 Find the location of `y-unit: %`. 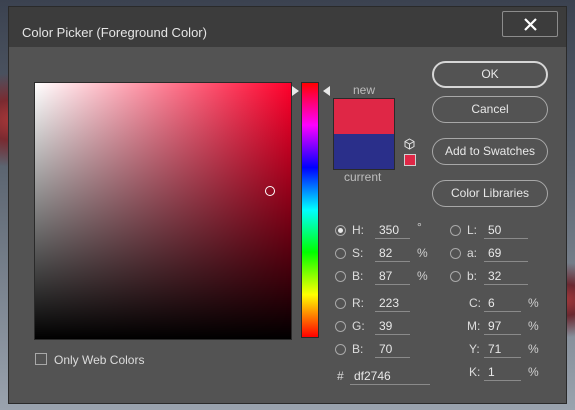

y-unit: % is located at coordinates (533, 349).